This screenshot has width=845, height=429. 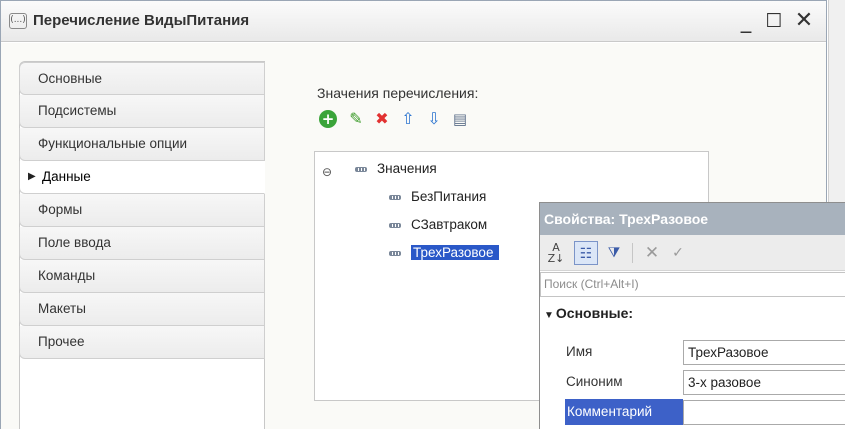 I want to click on title-bar: (...) Перечисление ВидыПитания _ ☐ ✕, so click(x=413, y=21).